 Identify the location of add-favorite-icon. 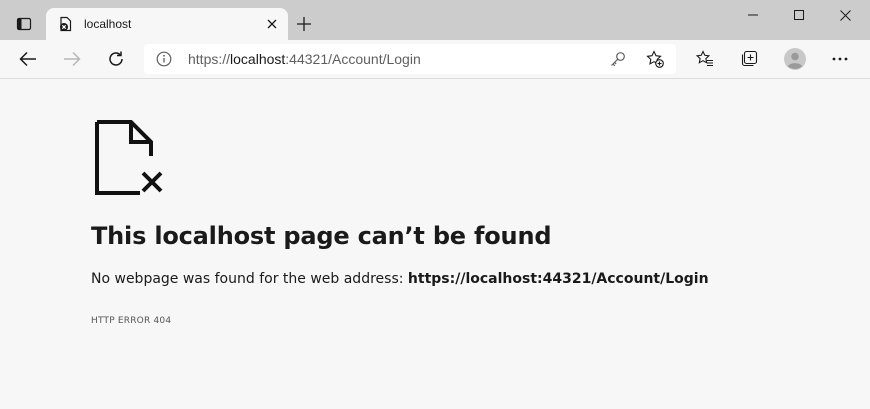
(655, 59).